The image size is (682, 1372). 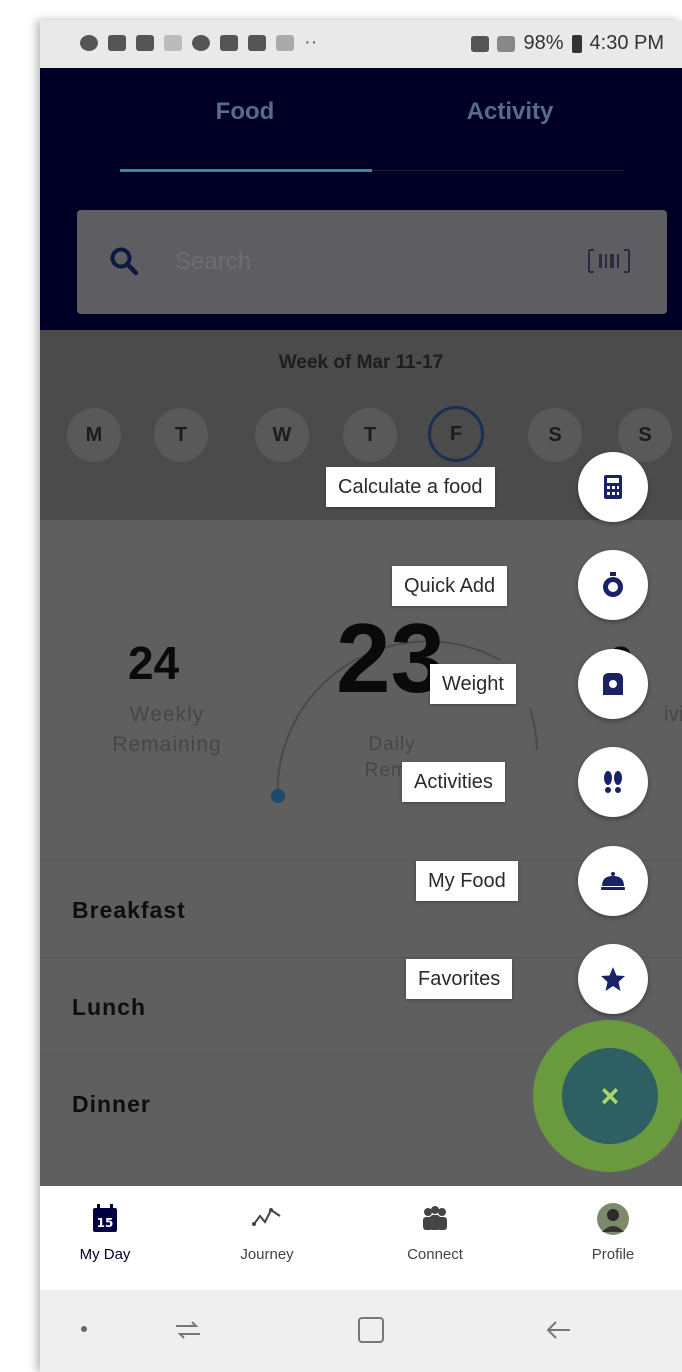 What do you see at coordinates (435, 1218) in the screenshot?
I see `people-icon` at bounding box center [435, 1218].